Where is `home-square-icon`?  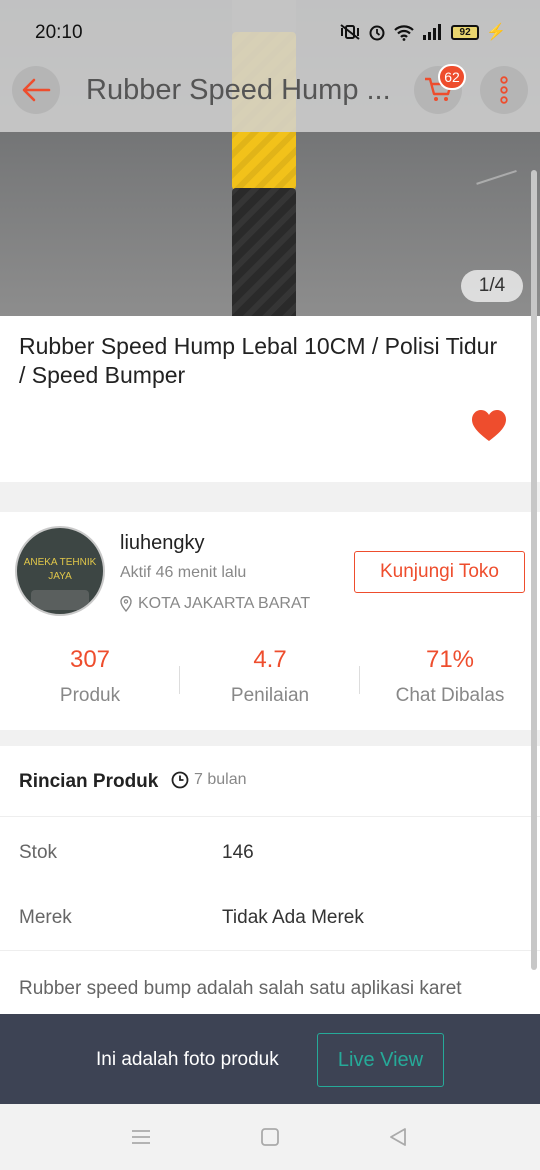
home-square-icon is located at coordinates (270, 1137).